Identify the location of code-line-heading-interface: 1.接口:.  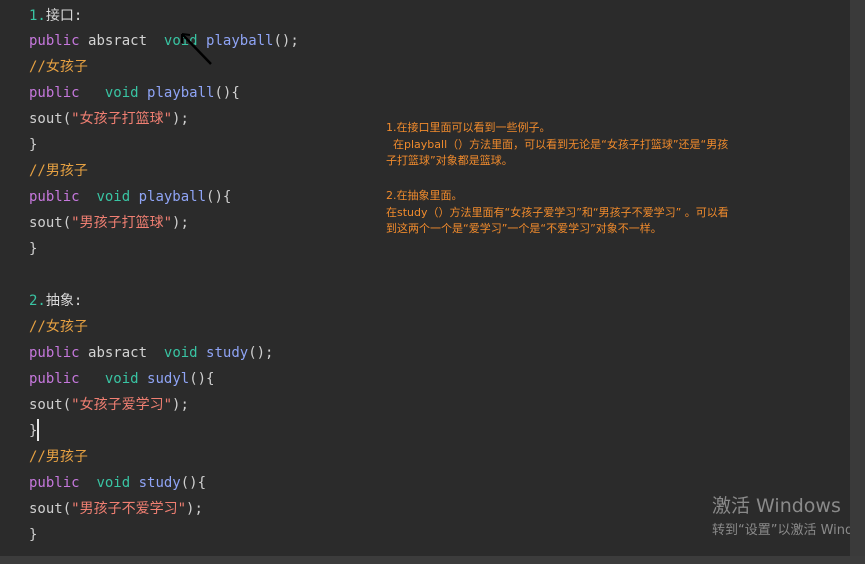
(55, 16).